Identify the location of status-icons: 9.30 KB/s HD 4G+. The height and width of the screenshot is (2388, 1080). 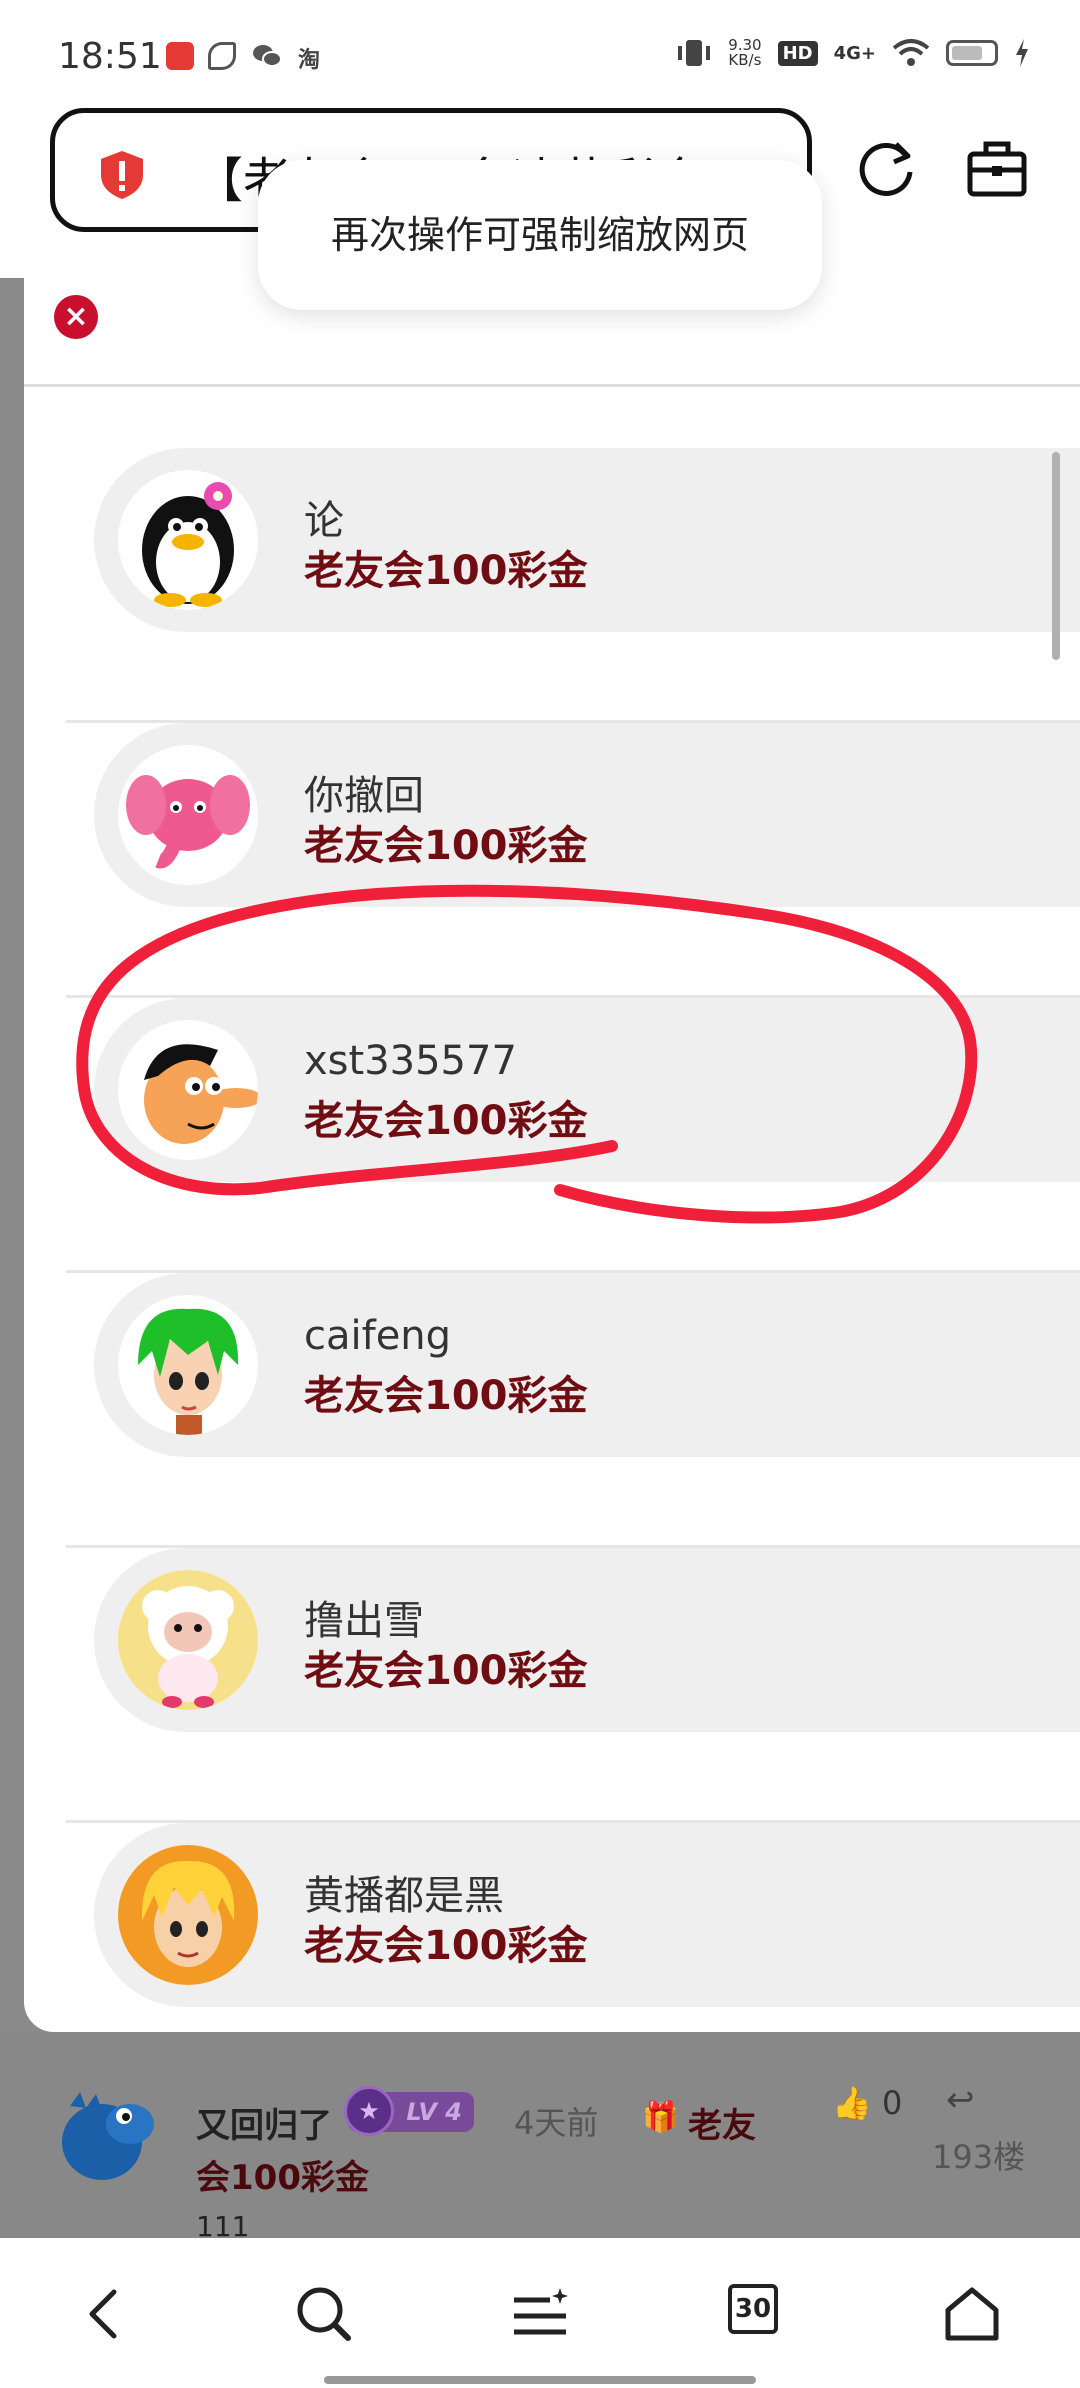
(853, 53).